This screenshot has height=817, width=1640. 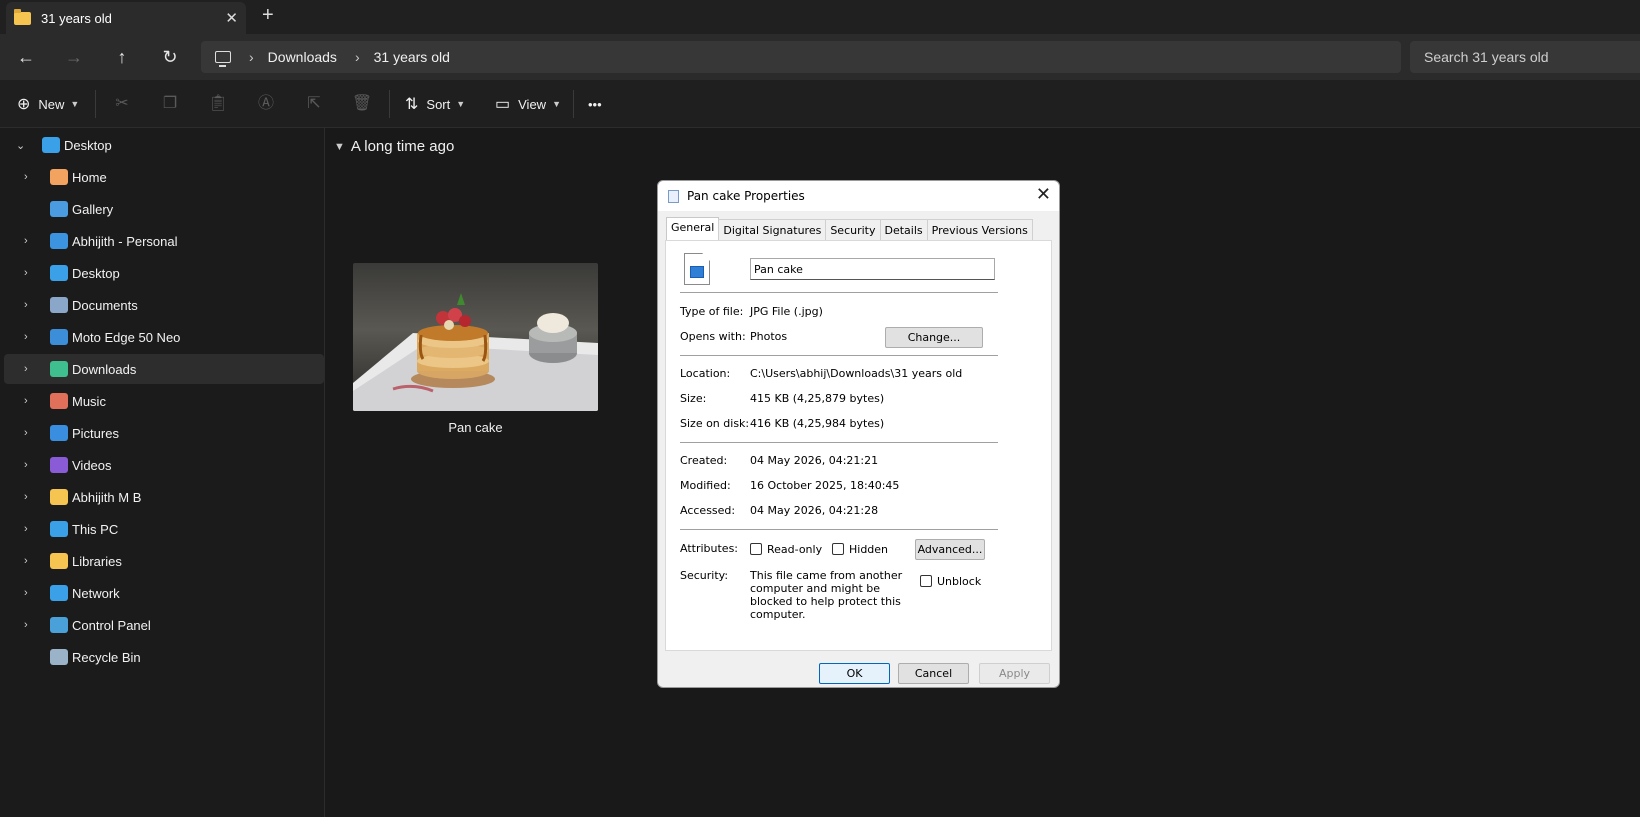 I want to click on this-pc-icon, so click(x=223, y=59).